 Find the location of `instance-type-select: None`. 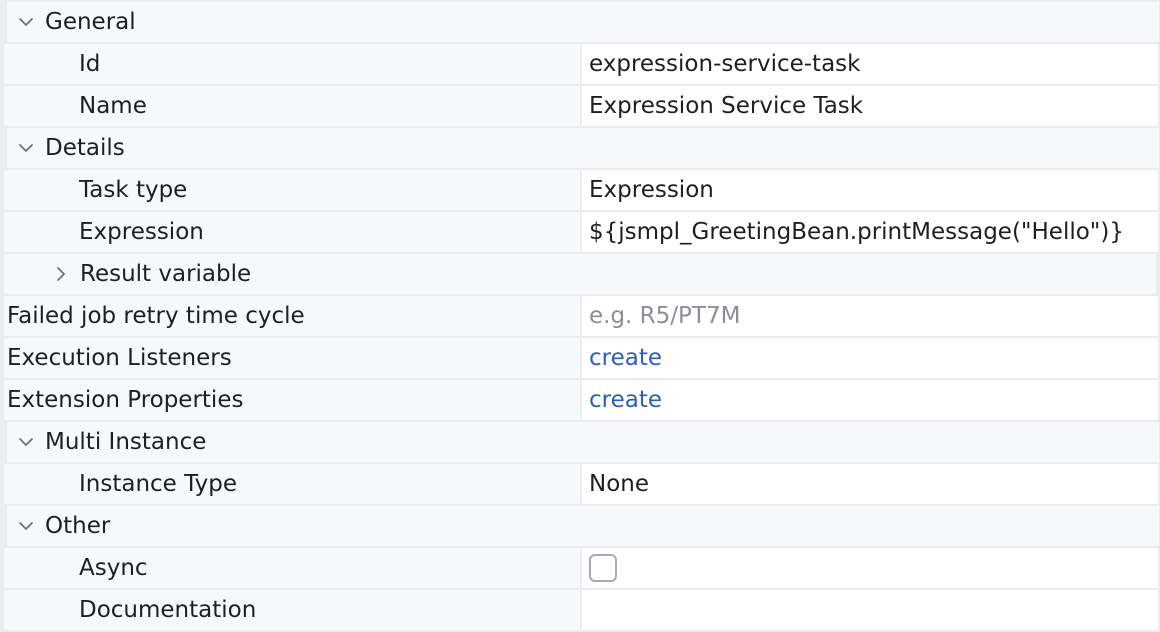

instance-type-select: None is located at coordinates (870, 484).